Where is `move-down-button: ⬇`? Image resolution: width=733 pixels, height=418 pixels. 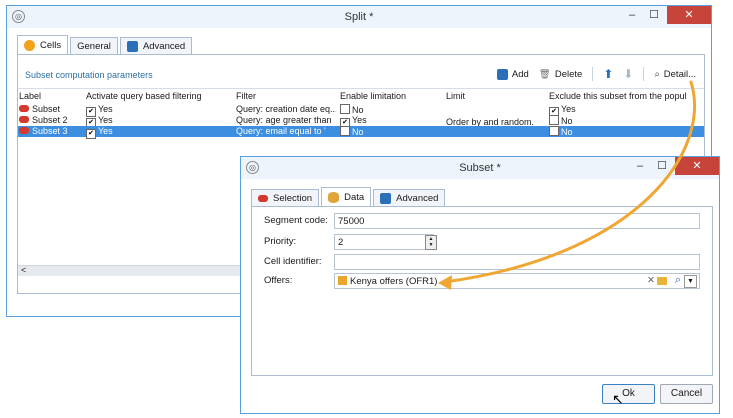 move-down-button: ⬇ is located at coordinates (628, 74).